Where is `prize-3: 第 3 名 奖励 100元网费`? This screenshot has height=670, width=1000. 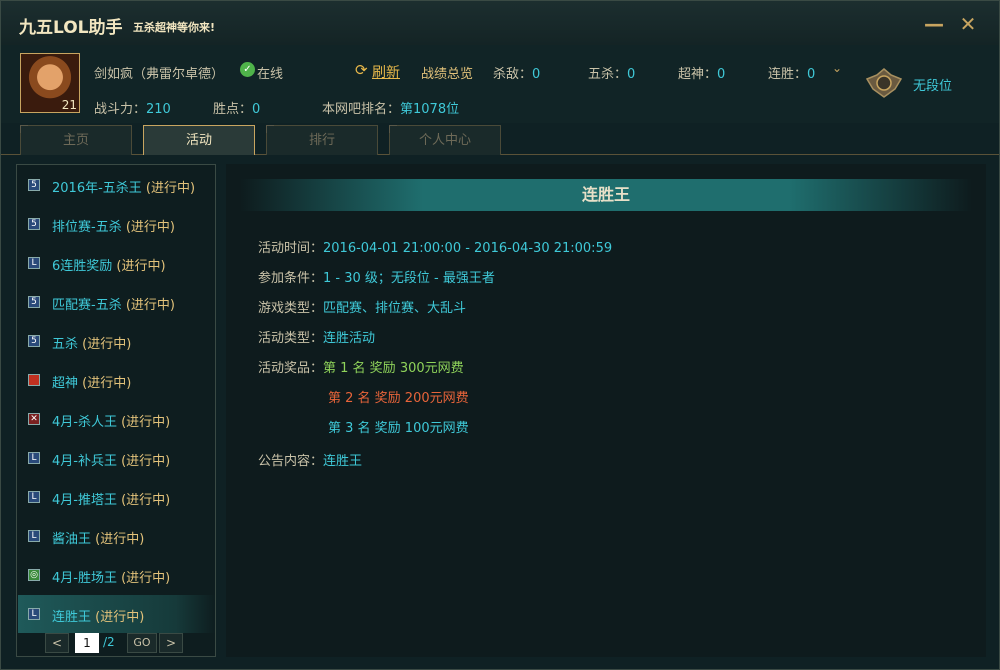 prize-3: 第 3 名 奖励 100元网费 is located at coordinates (398, 428).